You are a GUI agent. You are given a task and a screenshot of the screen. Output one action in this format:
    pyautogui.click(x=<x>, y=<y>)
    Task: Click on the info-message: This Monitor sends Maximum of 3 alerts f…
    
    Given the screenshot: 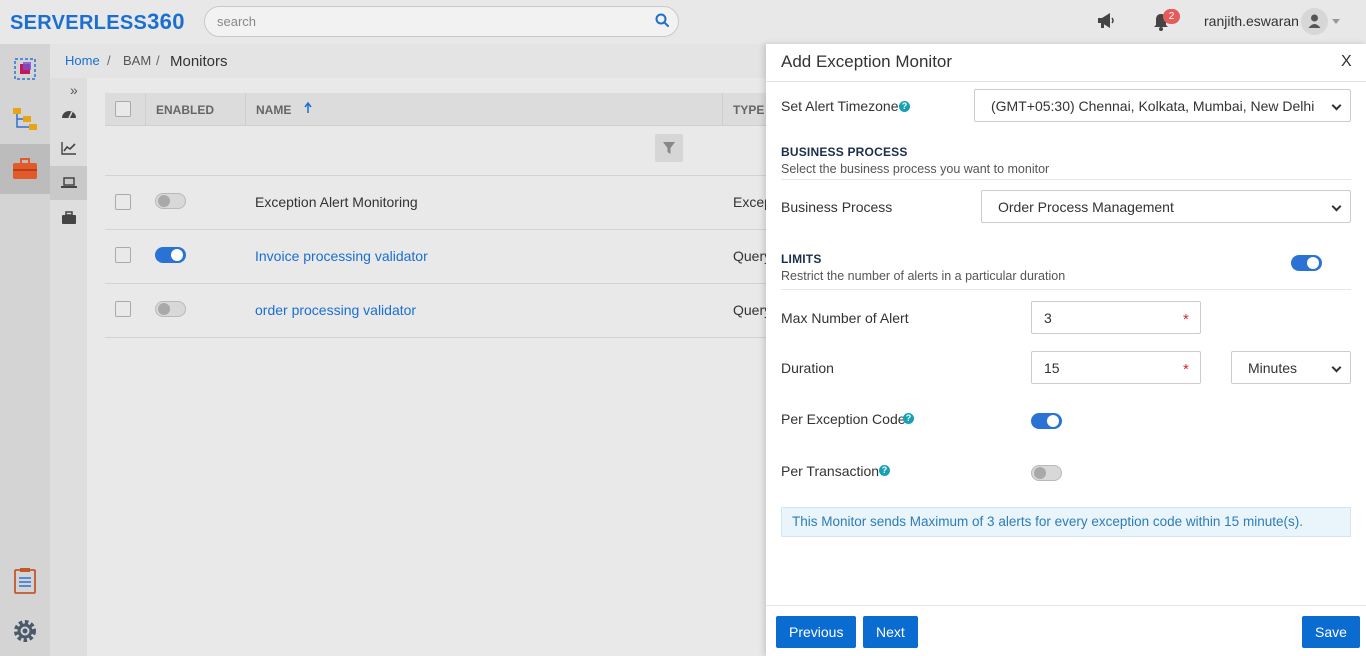 What is the action you would take?
    pyautogui.click(x=1066, y=522)
    